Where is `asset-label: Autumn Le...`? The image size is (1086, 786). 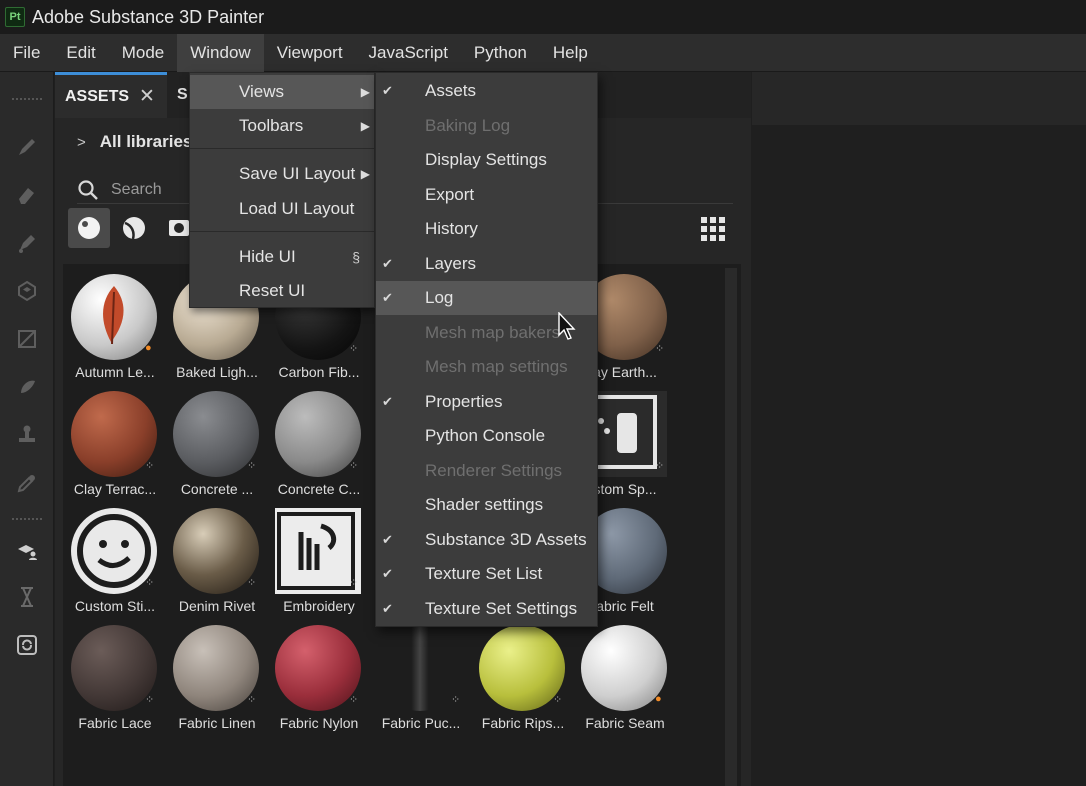
asset-label: Autumn Le... is located at coordinates (115, 372).